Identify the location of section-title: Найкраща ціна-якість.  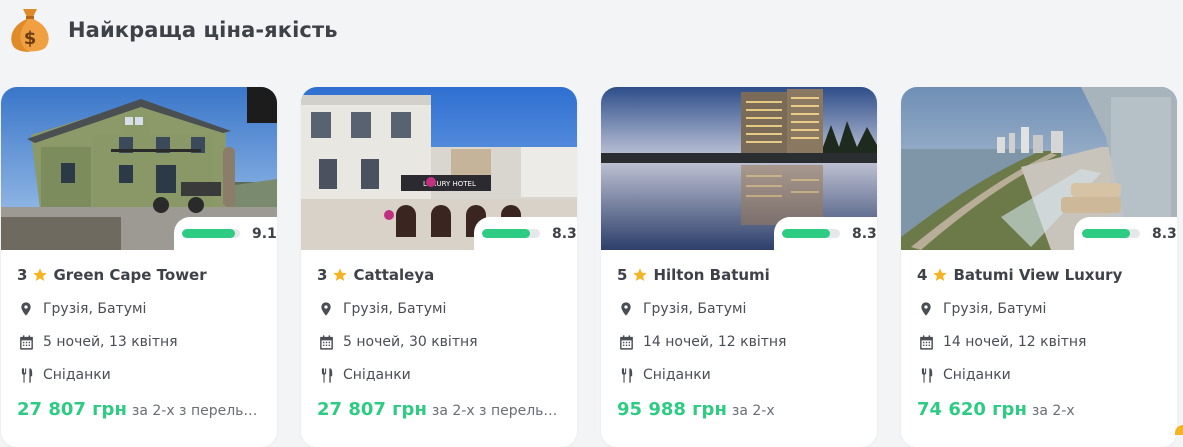
(203, 30).